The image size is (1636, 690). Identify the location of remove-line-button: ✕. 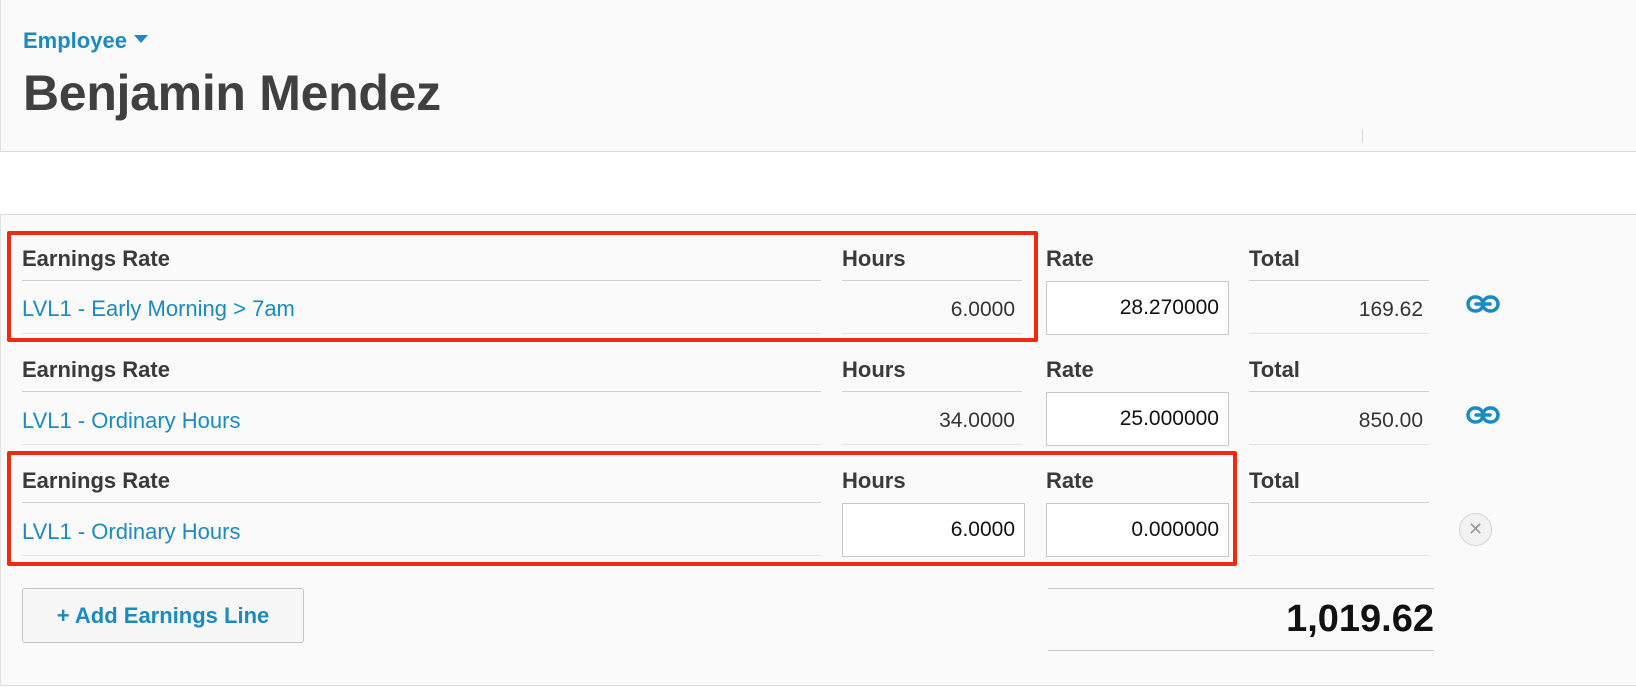
(1475, 529).